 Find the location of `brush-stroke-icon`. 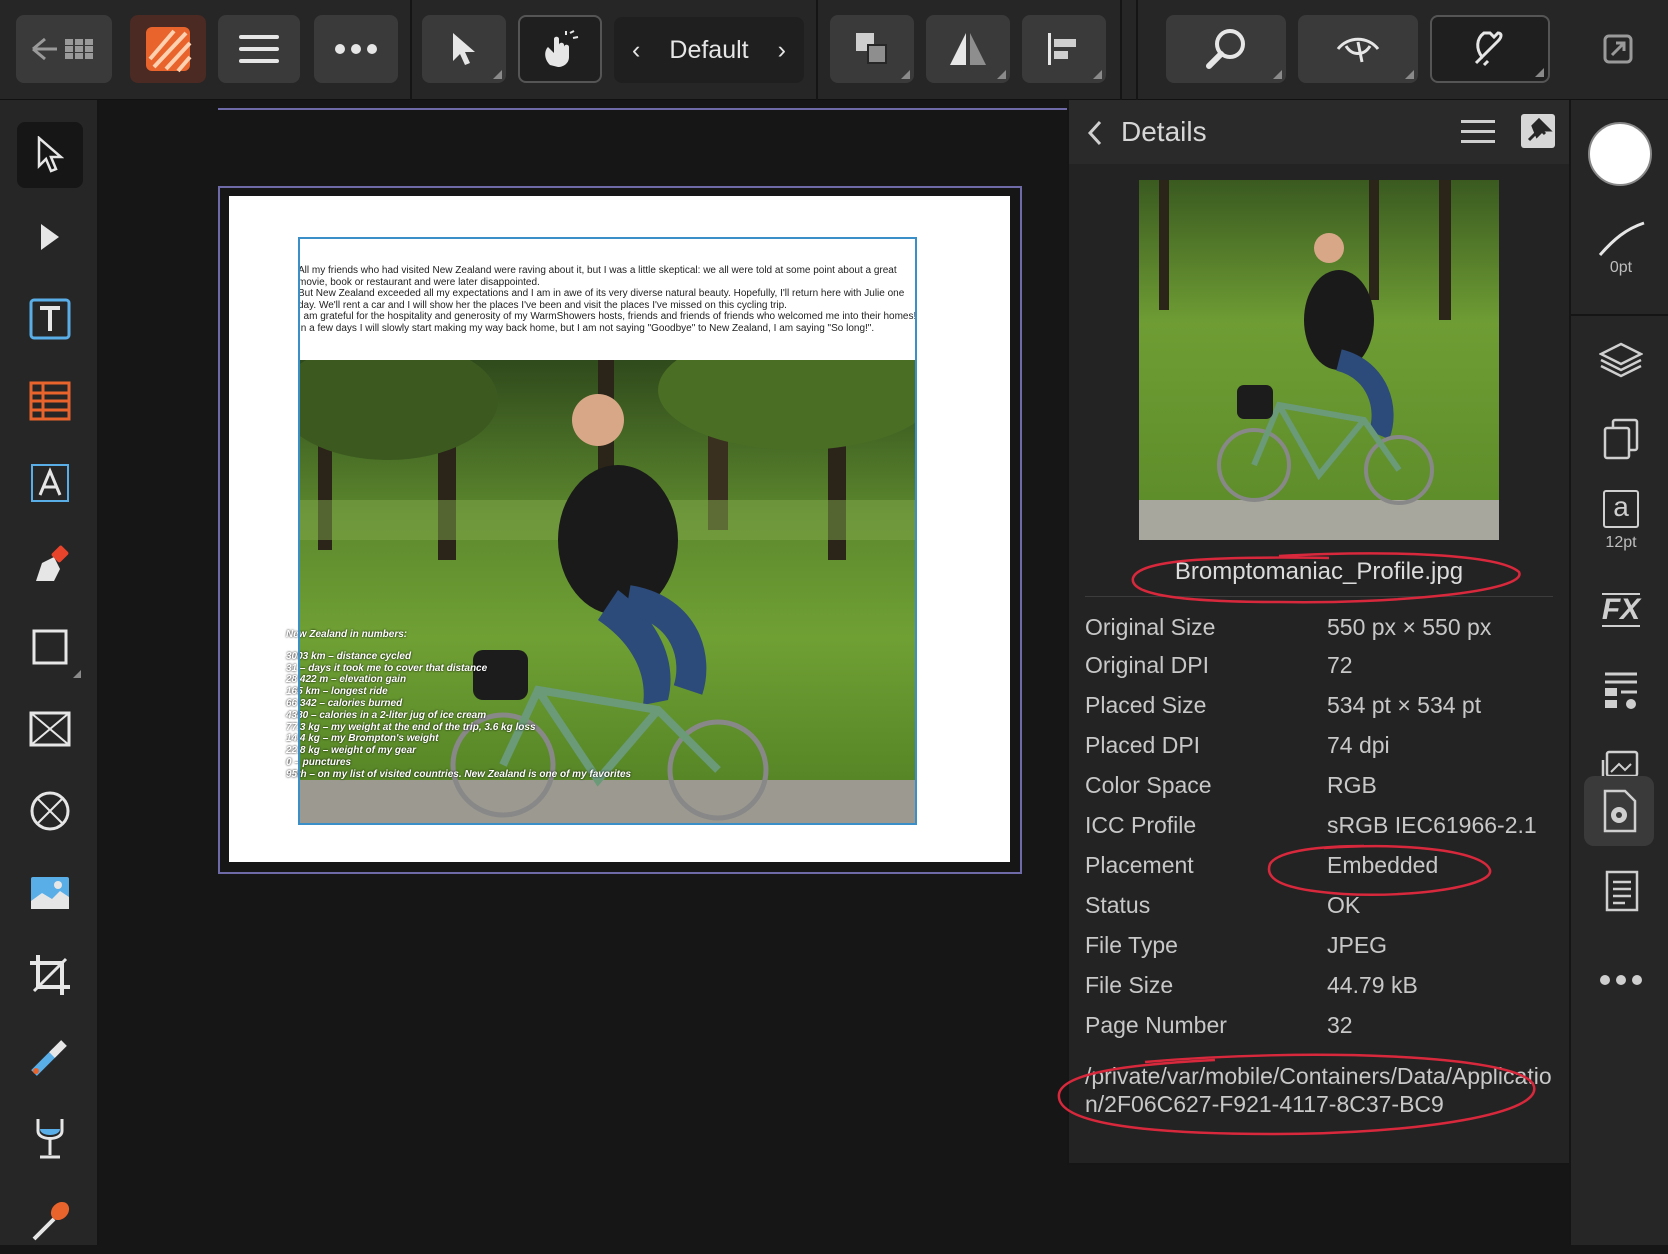

brush-stroke-icon is located at coordinates (1621, 238).